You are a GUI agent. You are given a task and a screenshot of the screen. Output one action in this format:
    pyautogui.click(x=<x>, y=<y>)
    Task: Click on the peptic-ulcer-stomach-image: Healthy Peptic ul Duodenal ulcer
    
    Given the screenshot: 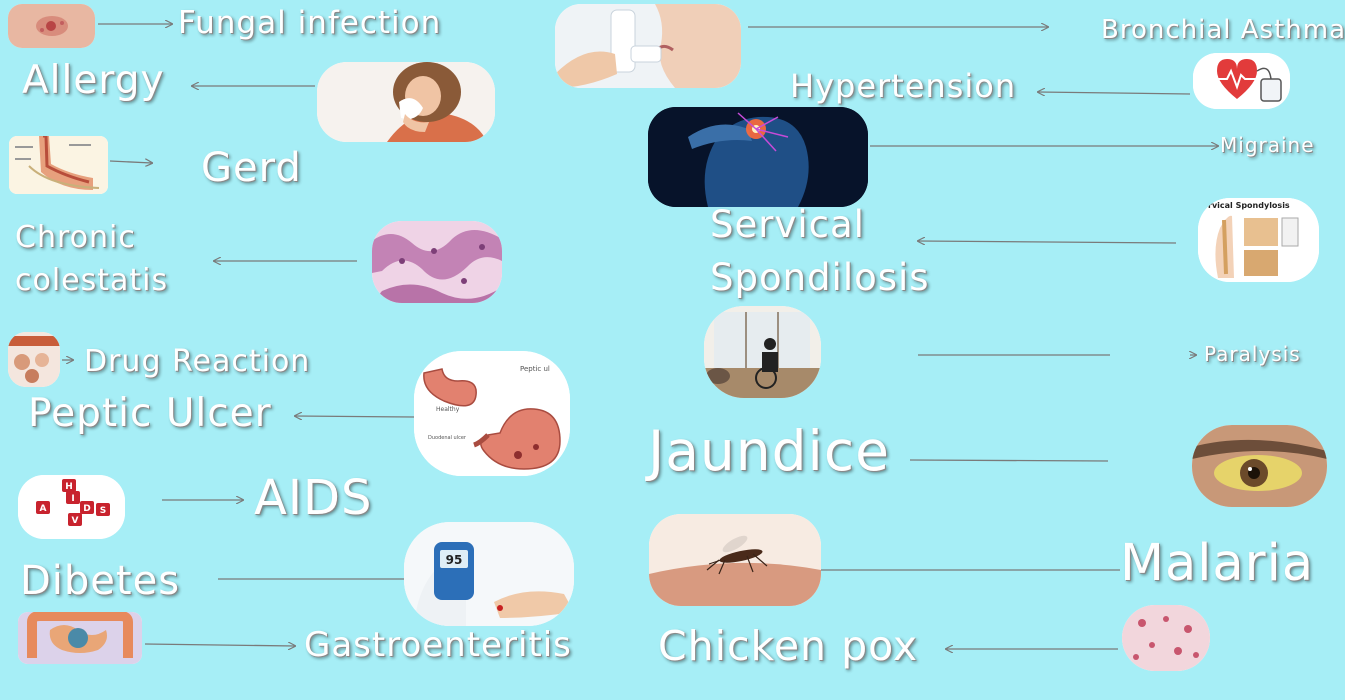 What is the action you would take?
    pyautogui.click(x=492, y=413)
    